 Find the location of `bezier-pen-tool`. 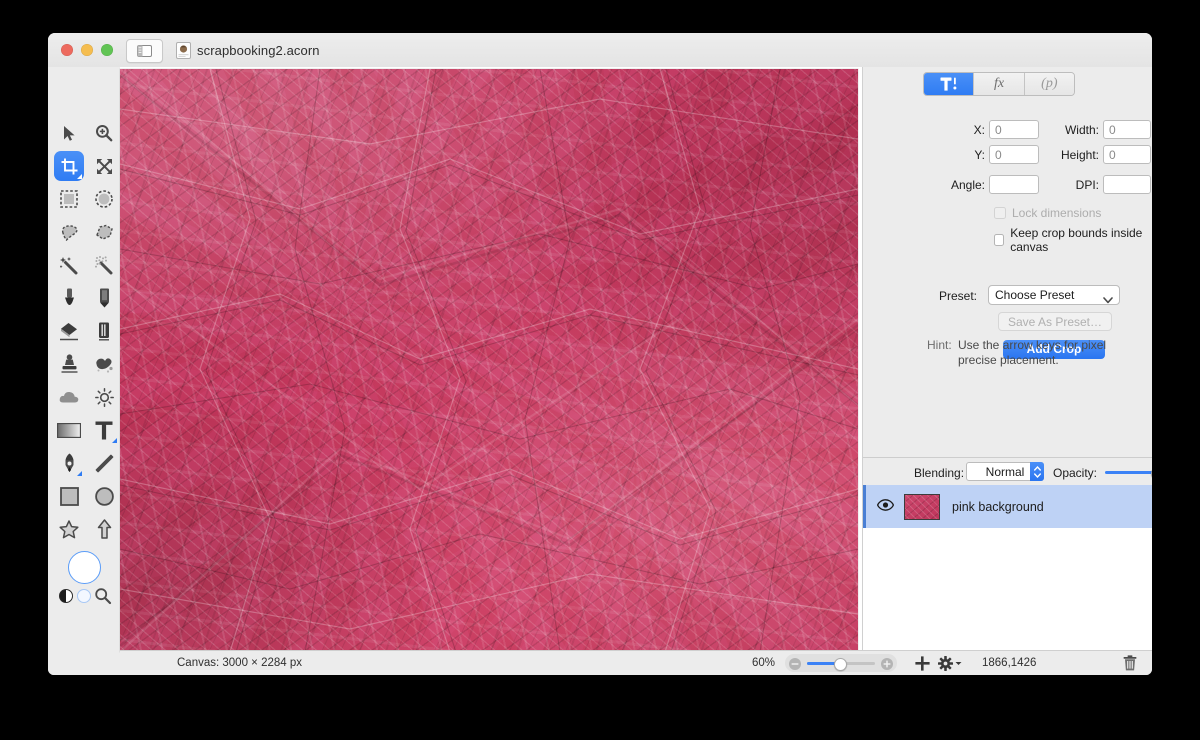

bezier-pen-tool is located at coordinates (69, 463).